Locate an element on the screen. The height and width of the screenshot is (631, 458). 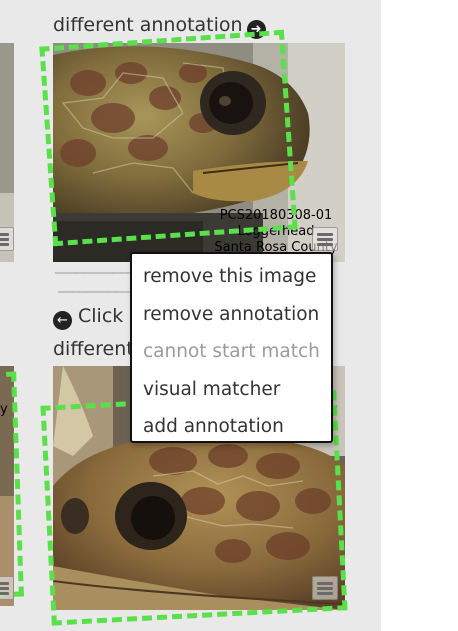
annotation-box-left is located at coordinates (12, 484).